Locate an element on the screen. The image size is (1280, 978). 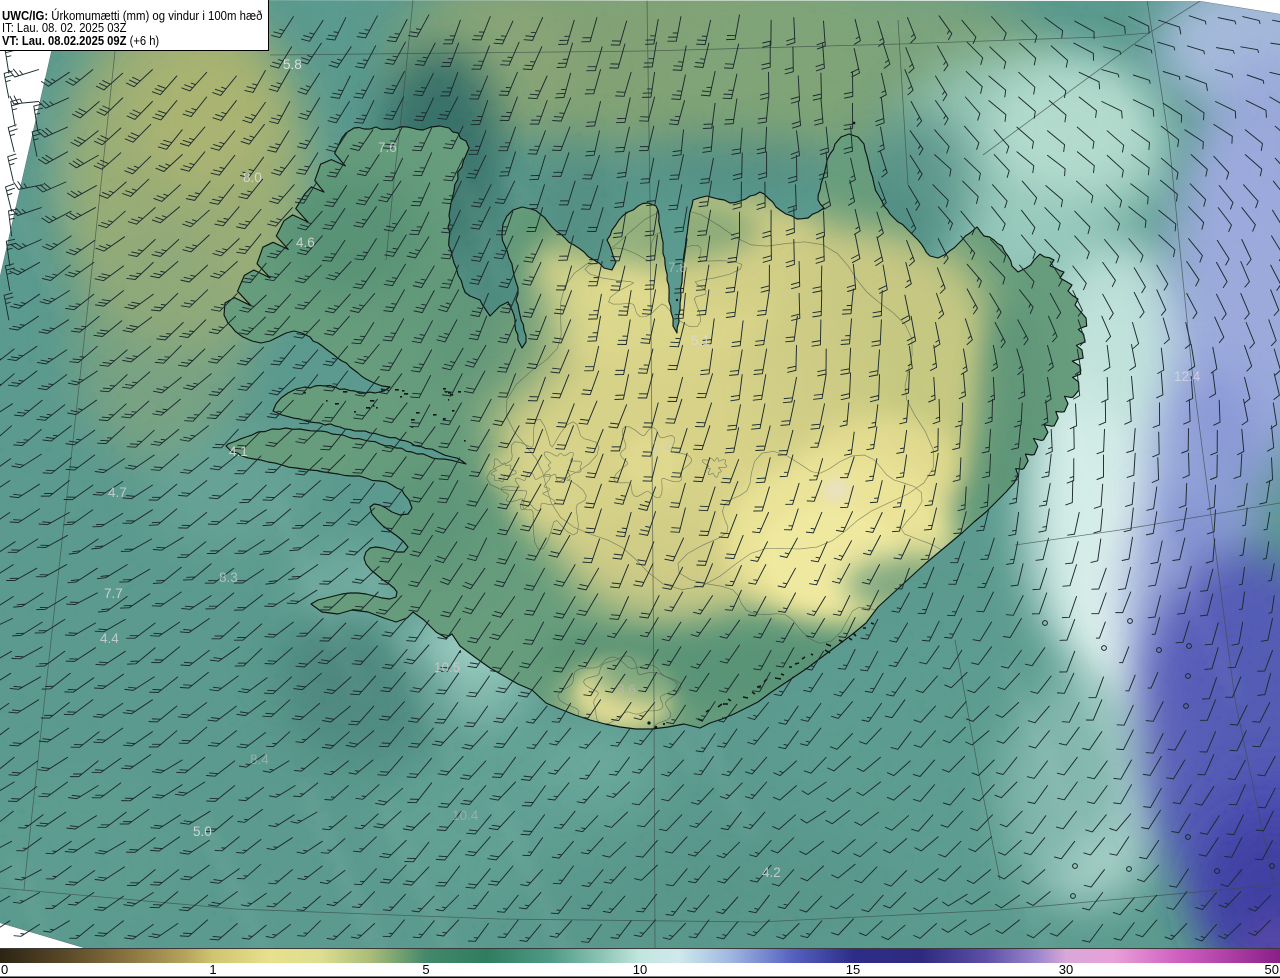
svg-text: 7.8 is located at coordinates (677, 267).